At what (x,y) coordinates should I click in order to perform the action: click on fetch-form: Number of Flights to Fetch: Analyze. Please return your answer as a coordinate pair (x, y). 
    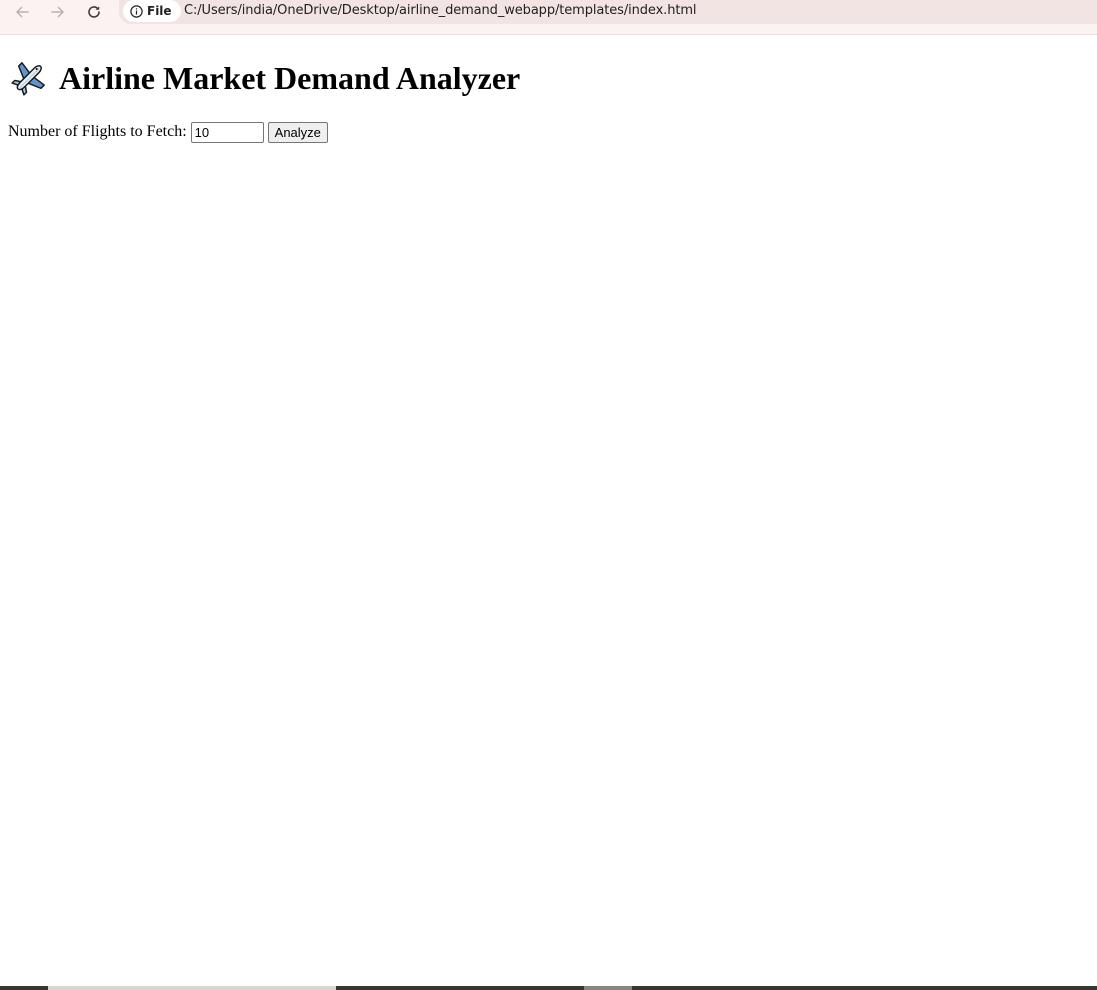
    Looking at the image, I should click on (168, 132).